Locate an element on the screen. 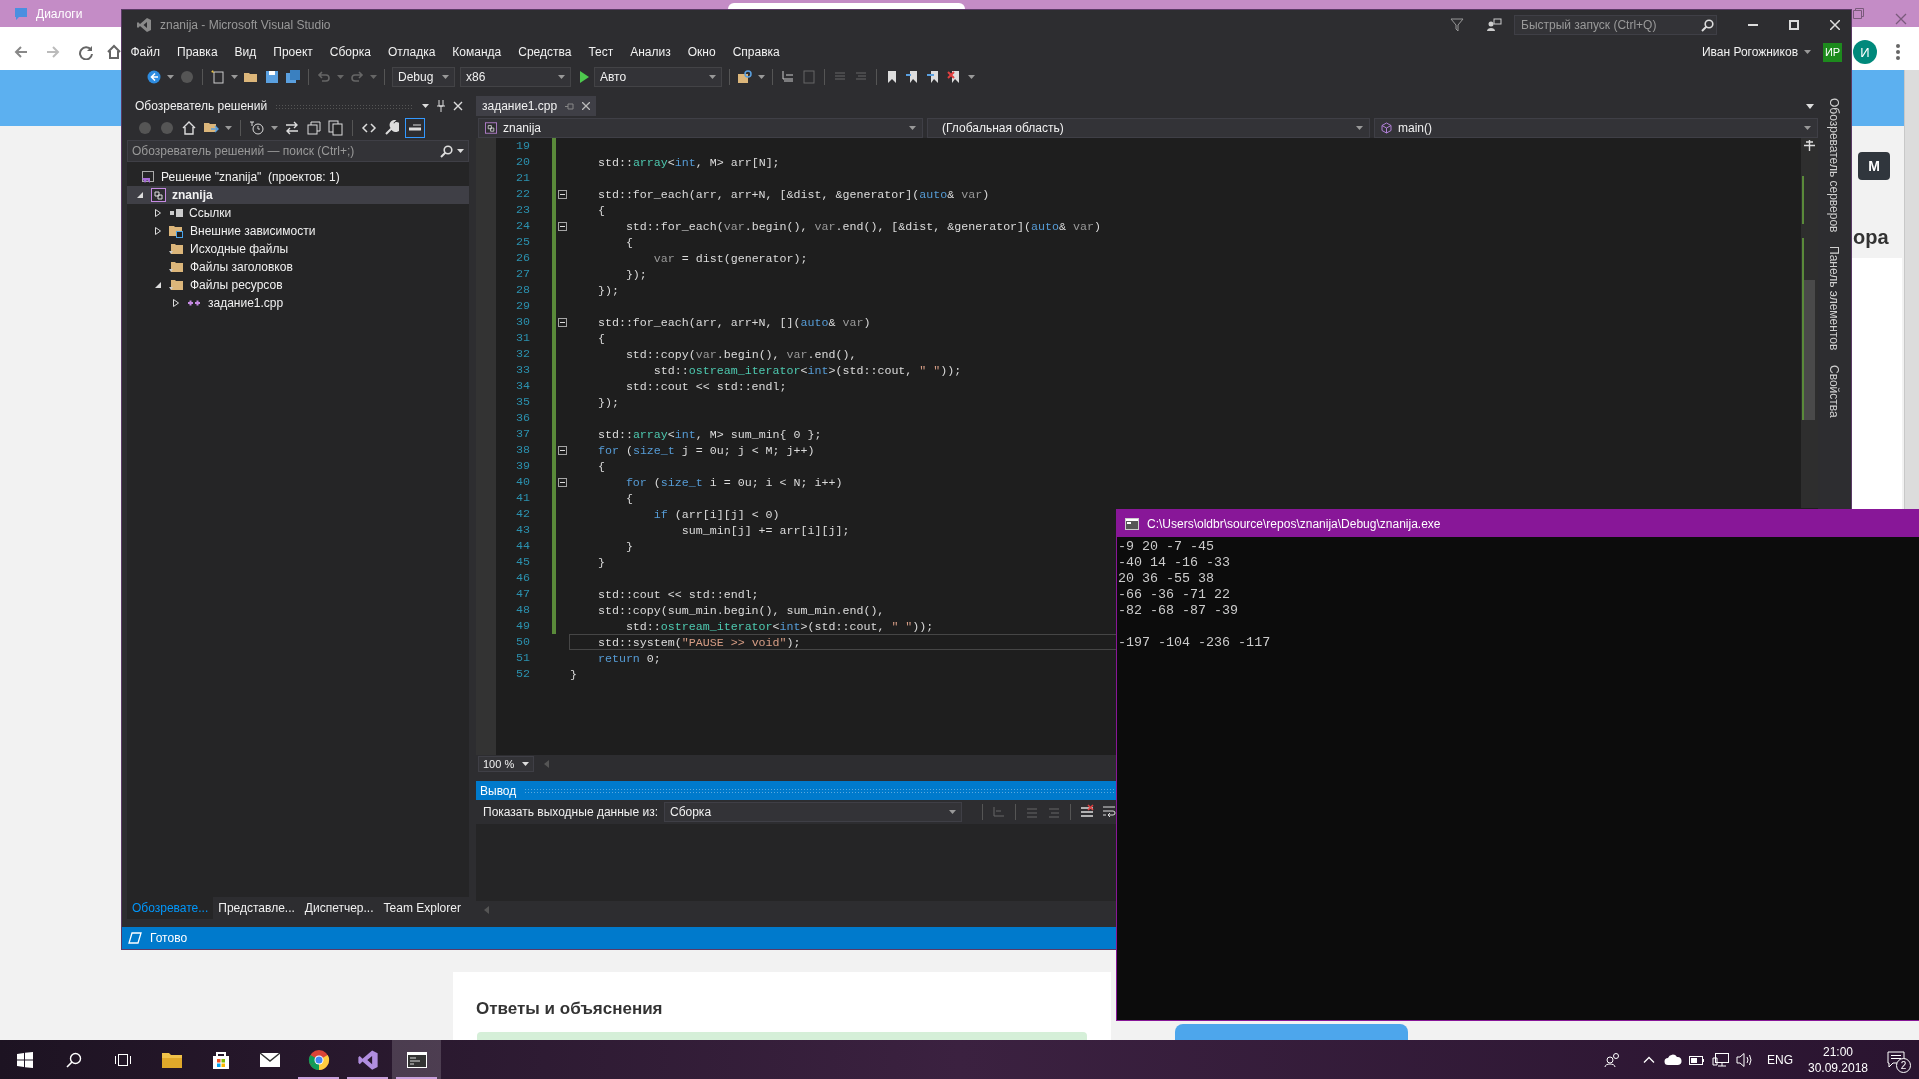 The image size is (1919, 1079). console-line: 20 36 -55 38 is located at coordinates (1166, 578).